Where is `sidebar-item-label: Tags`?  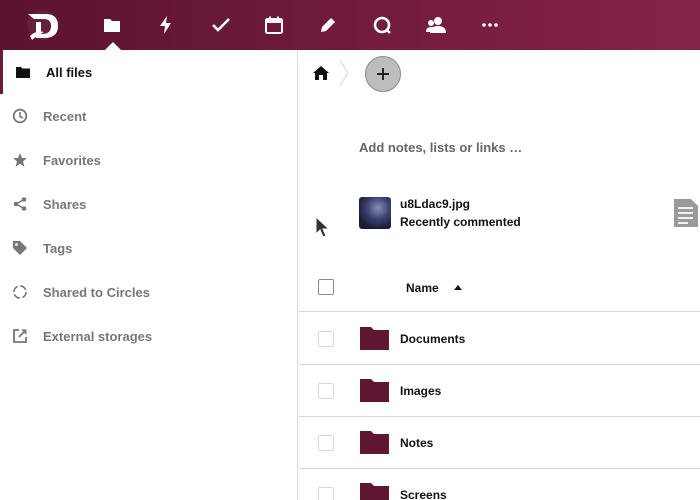
sidebar-item-label: Tags is located at coordinates (58, 248).